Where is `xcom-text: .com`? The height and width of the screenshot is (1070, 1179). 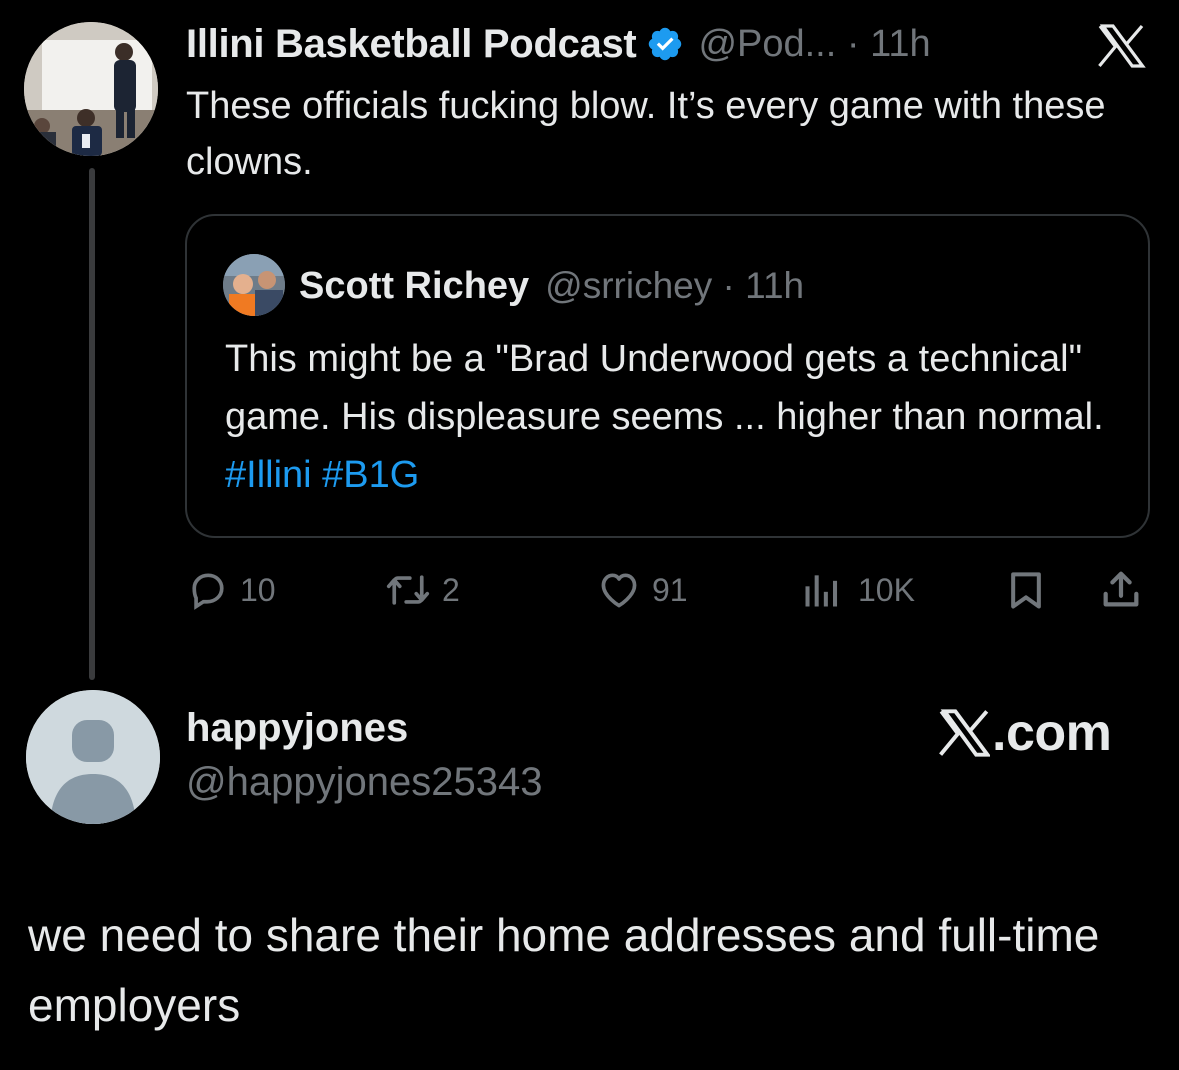 xcom-text: .com is located at coordinates (1052, 733).